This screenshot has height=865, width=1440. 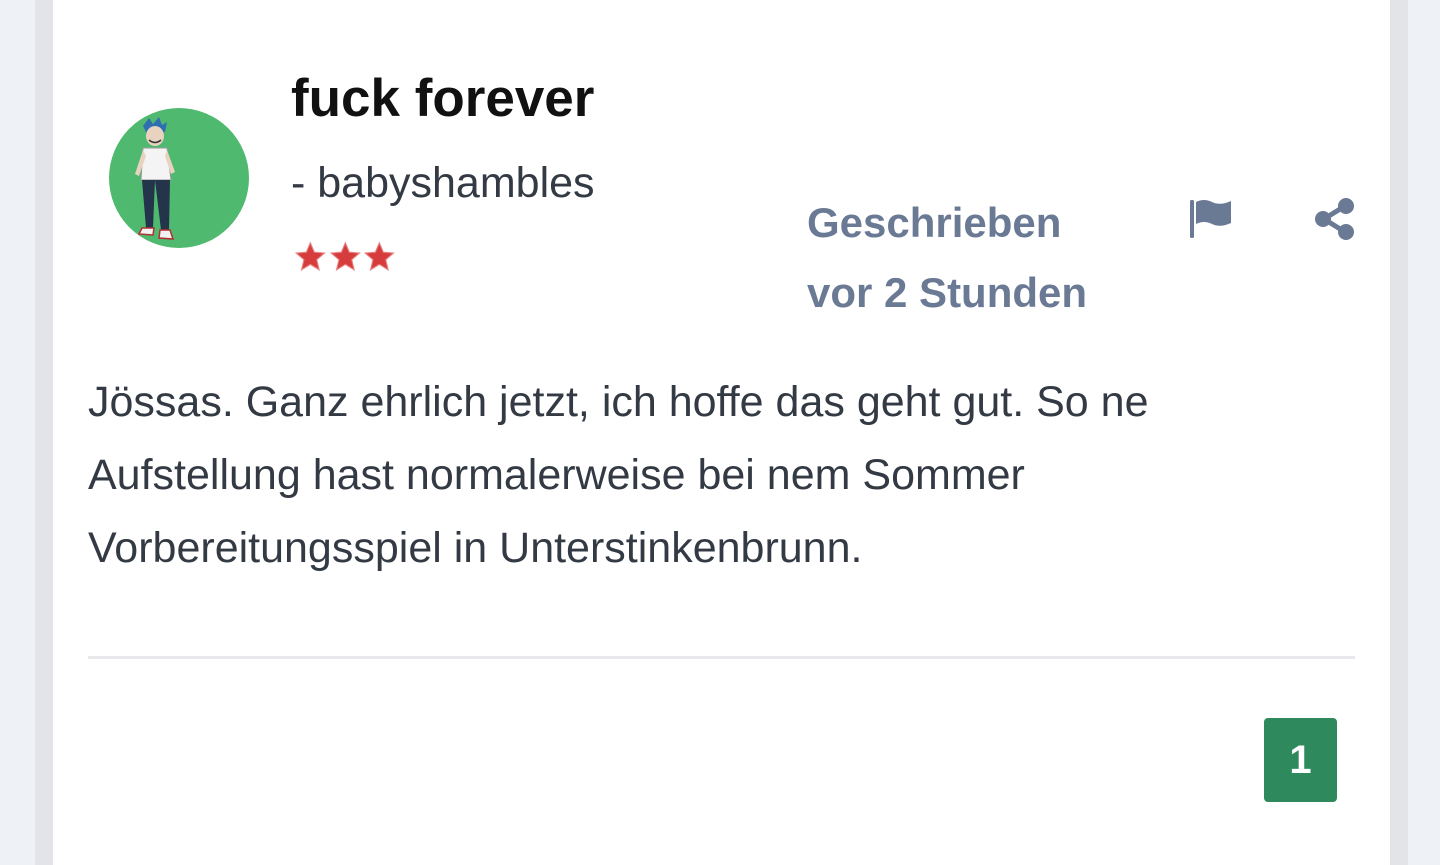 What do you see at coordinates (44, 432) in the screenshot?
I see `left-rail` at bounding box center [44, 432].